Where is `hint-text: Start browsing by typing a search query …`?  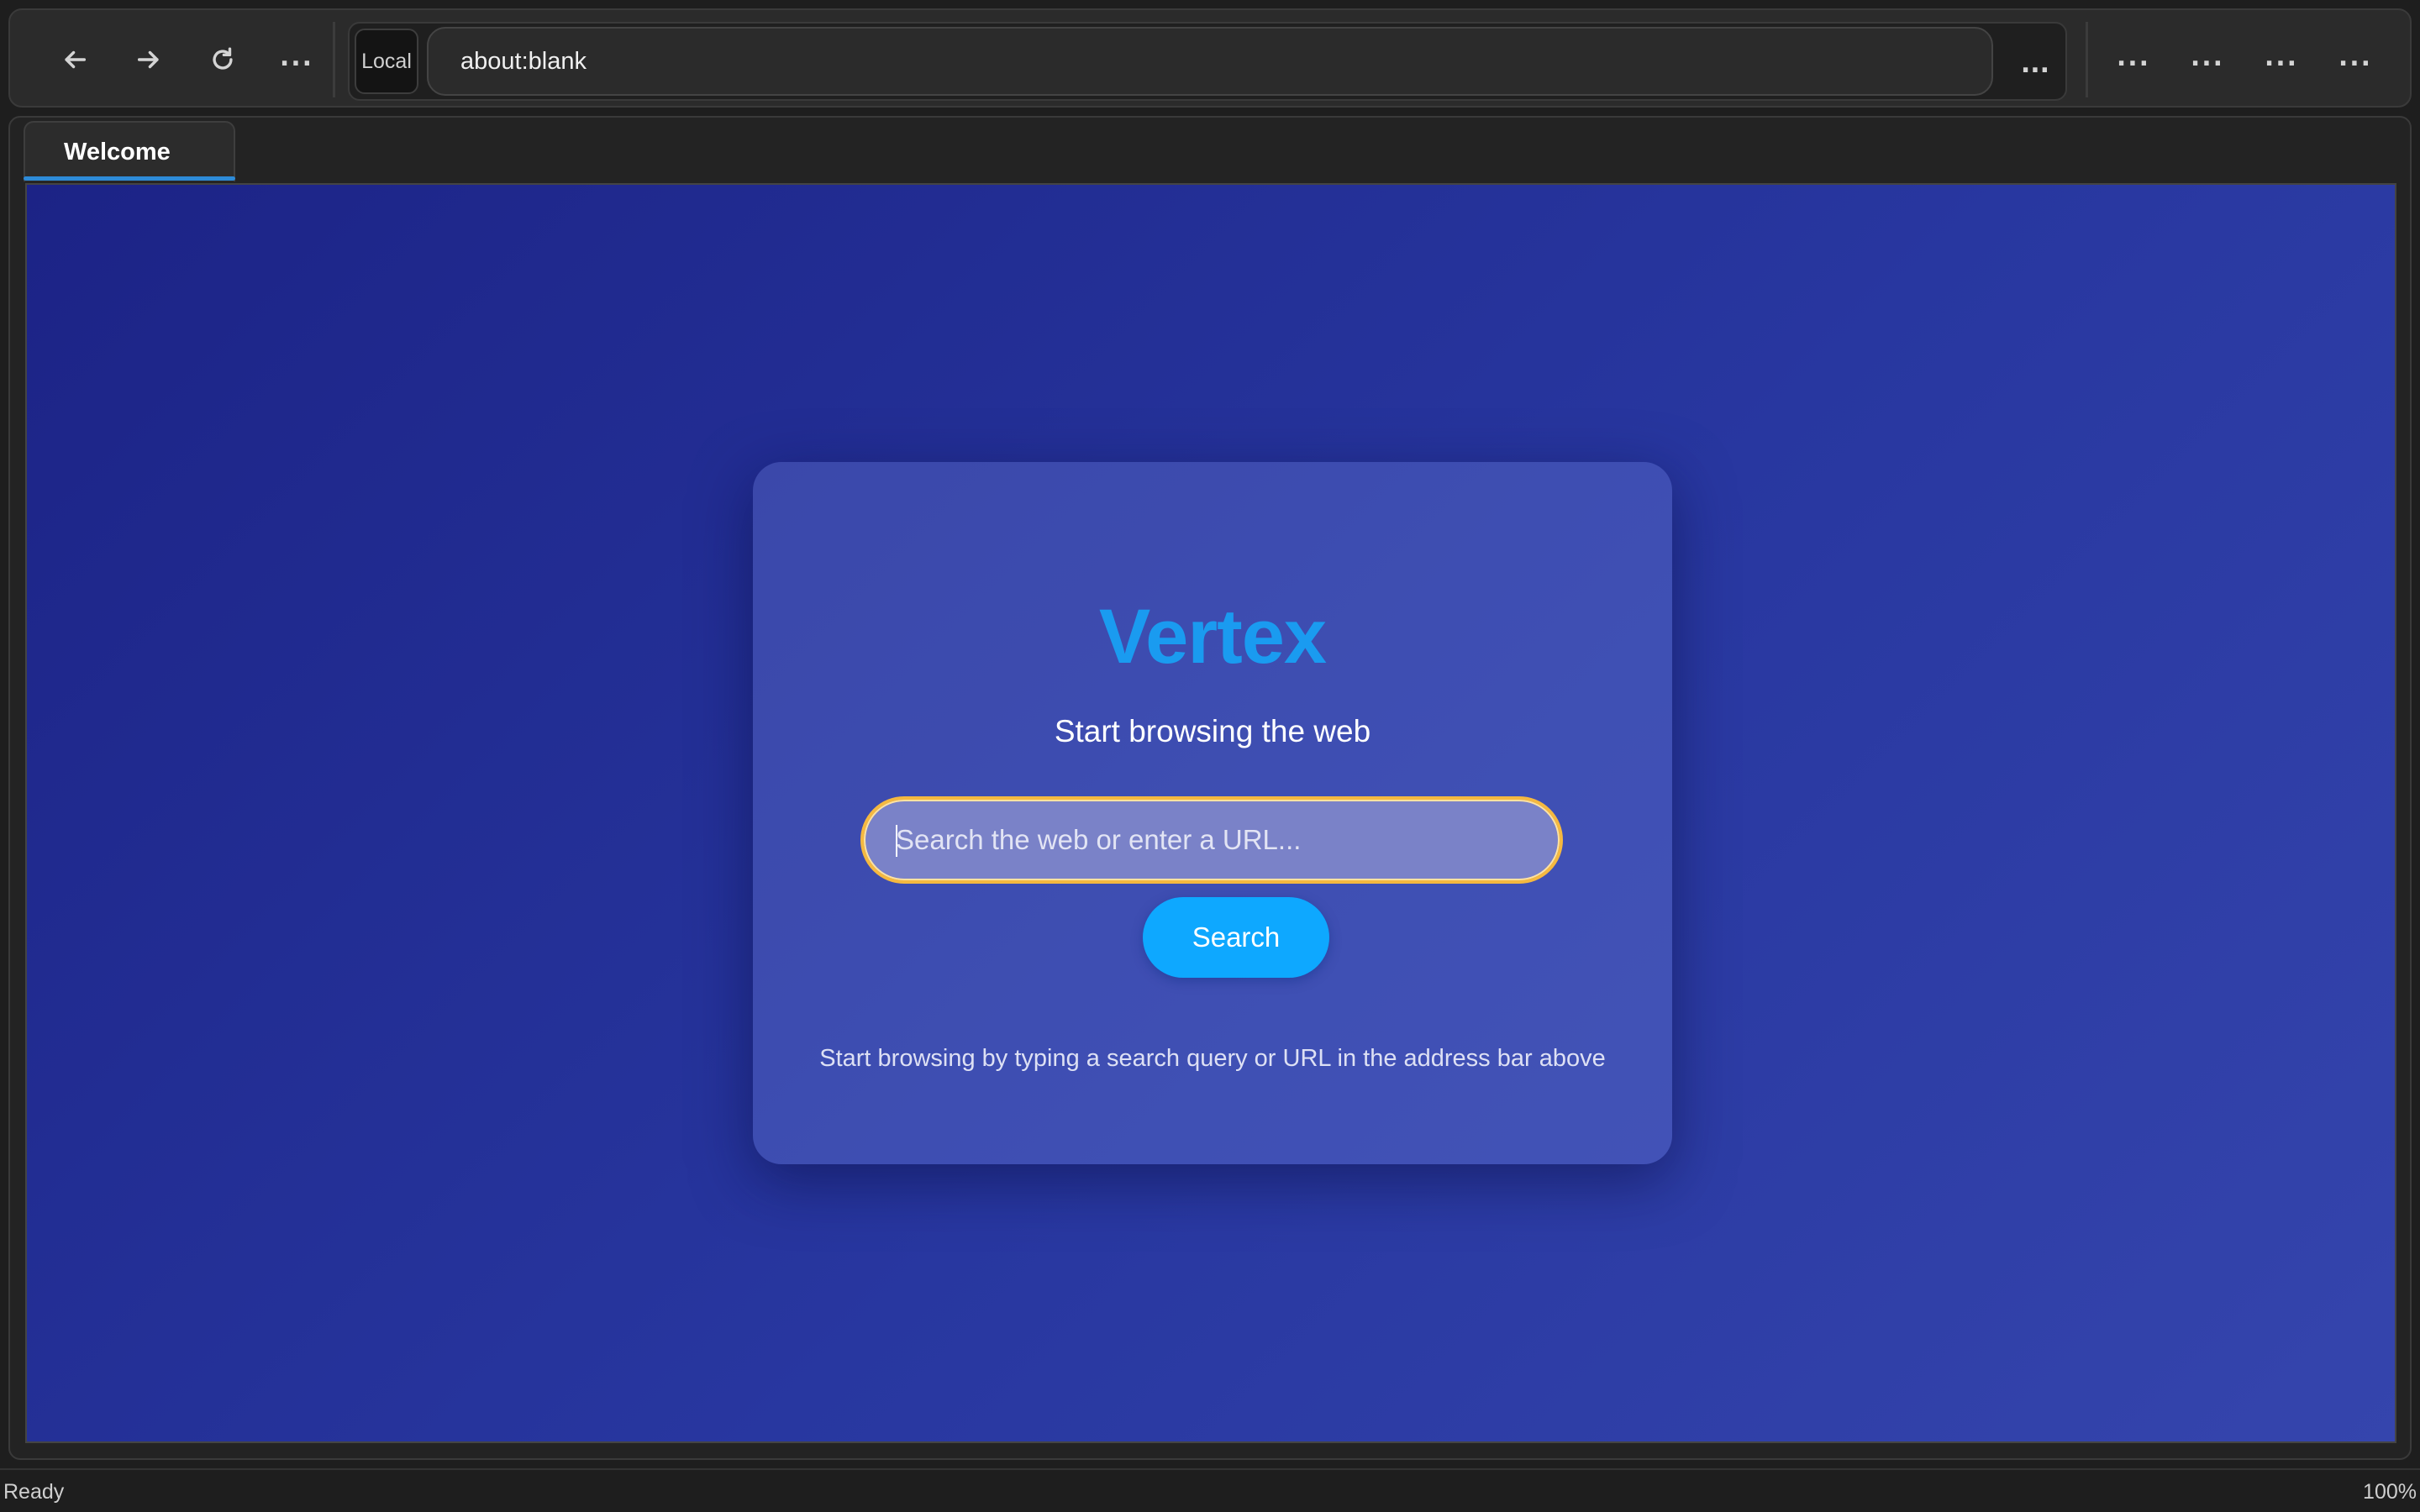 hint-text: Start browsing by typing a search query … is located at coordinates (1212, 1058).